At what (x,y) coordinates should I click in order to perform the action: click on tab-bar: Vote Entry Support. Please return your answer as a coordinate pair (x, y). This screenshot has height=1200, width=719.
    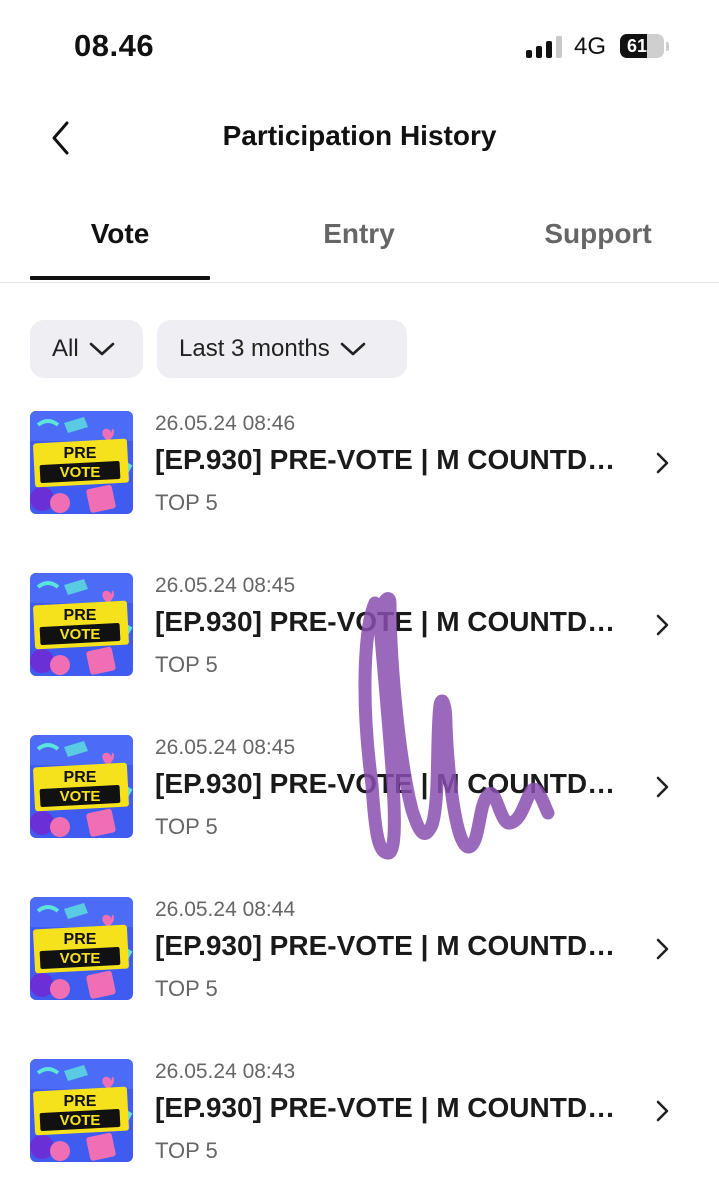
    Looking at the image, I should click on (359, 241).